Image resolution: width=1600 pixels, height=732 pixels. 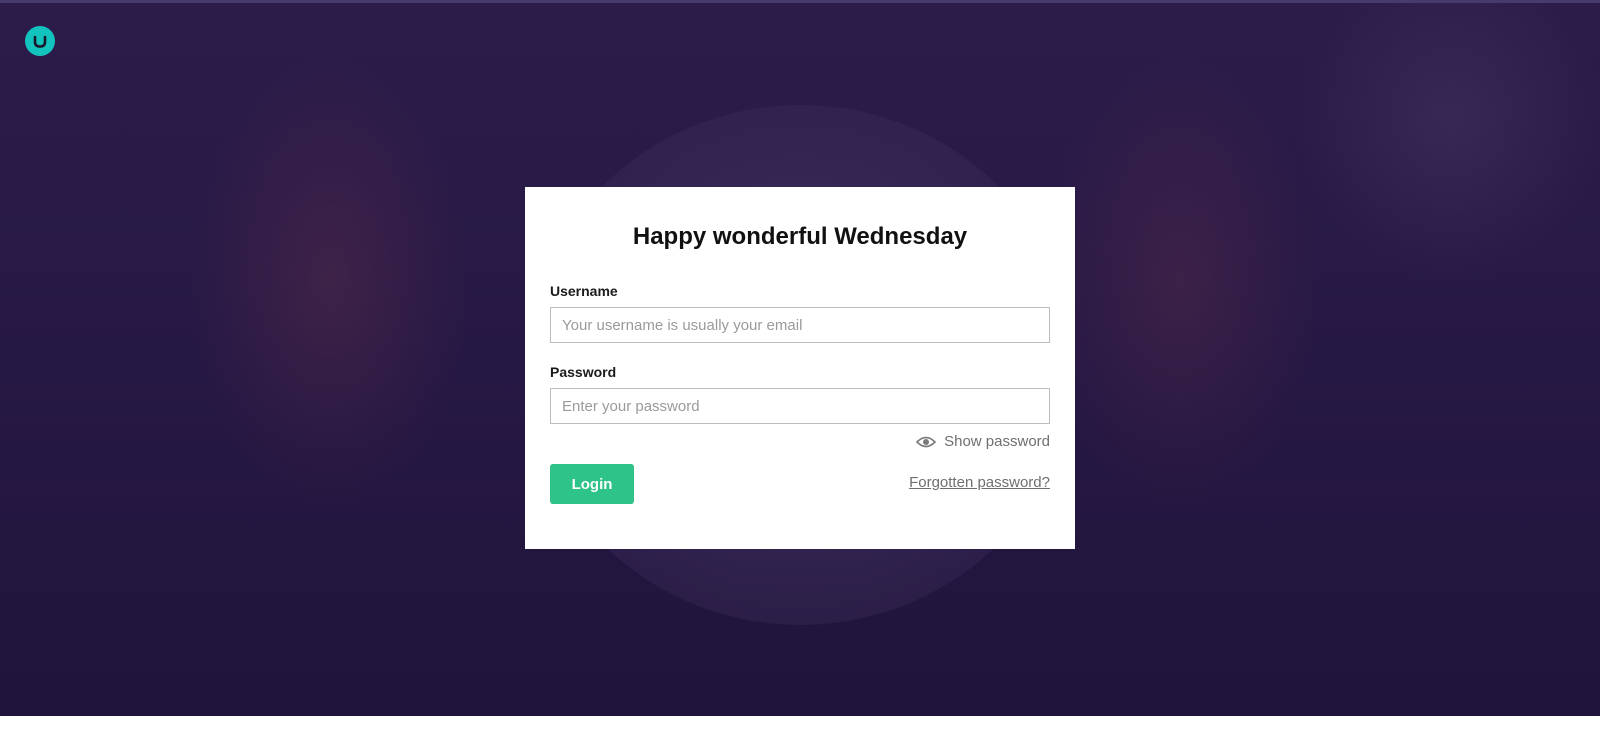 I want to click on login-button: Login, so click(x=592, y=484).